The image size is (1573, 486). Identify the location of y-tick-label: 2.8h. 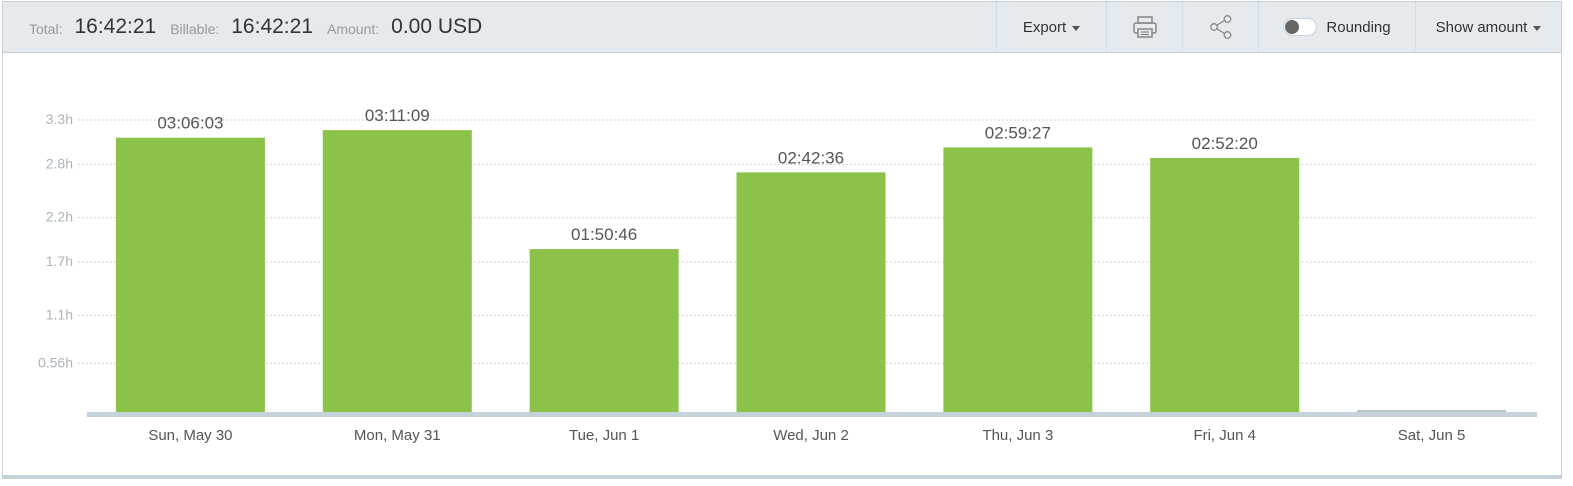
(59, 163).